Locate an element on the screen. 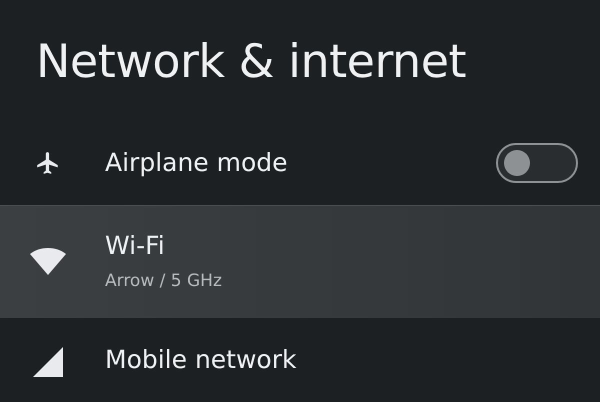 This screenshot has height=402, width=600. row-label: Airplane mode is located at coordinates (197, 162).